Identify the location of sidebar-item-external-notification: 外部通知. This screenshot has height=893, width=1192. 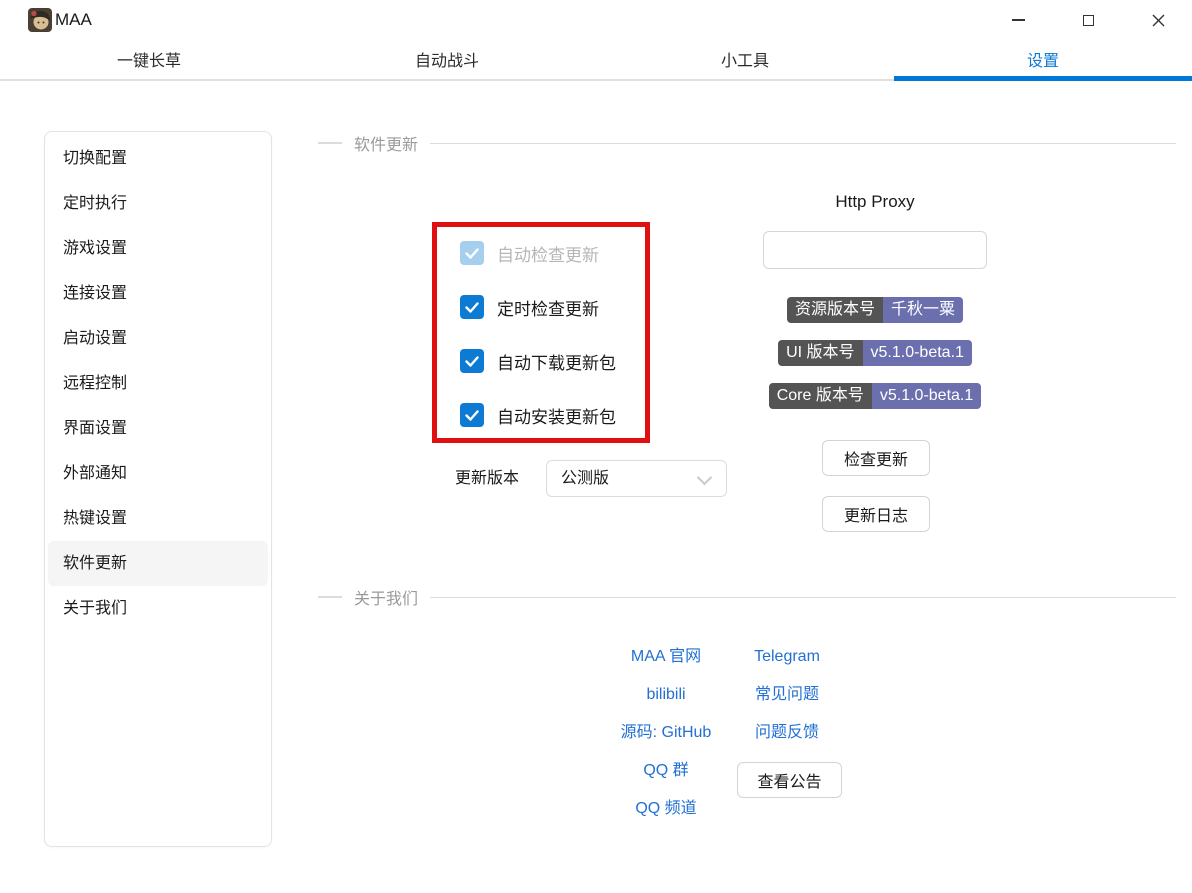
(158, 473).